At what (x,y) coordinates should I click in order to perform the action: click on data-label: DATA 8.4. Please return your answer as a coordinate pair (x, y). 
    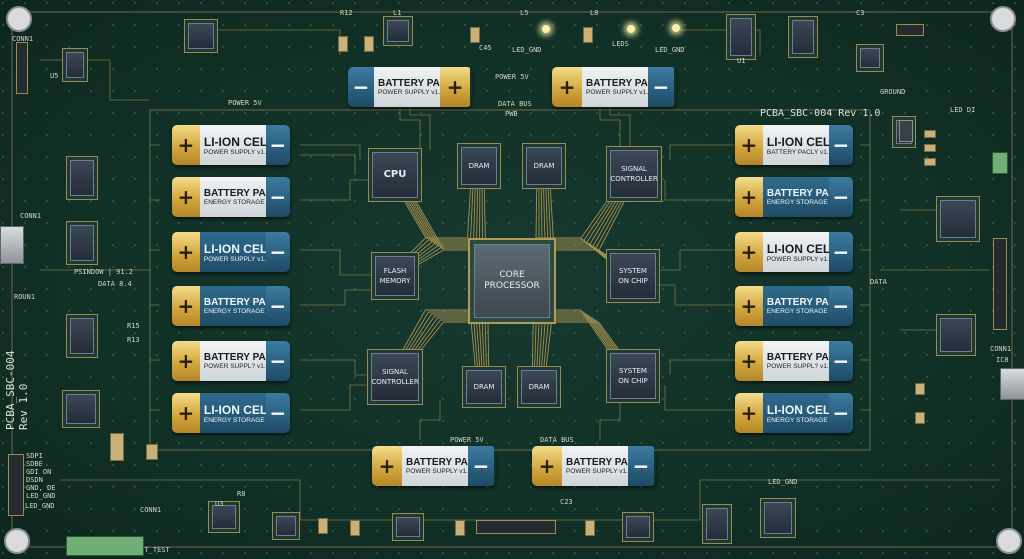
    Looking at the image, I should click on (115, 284).